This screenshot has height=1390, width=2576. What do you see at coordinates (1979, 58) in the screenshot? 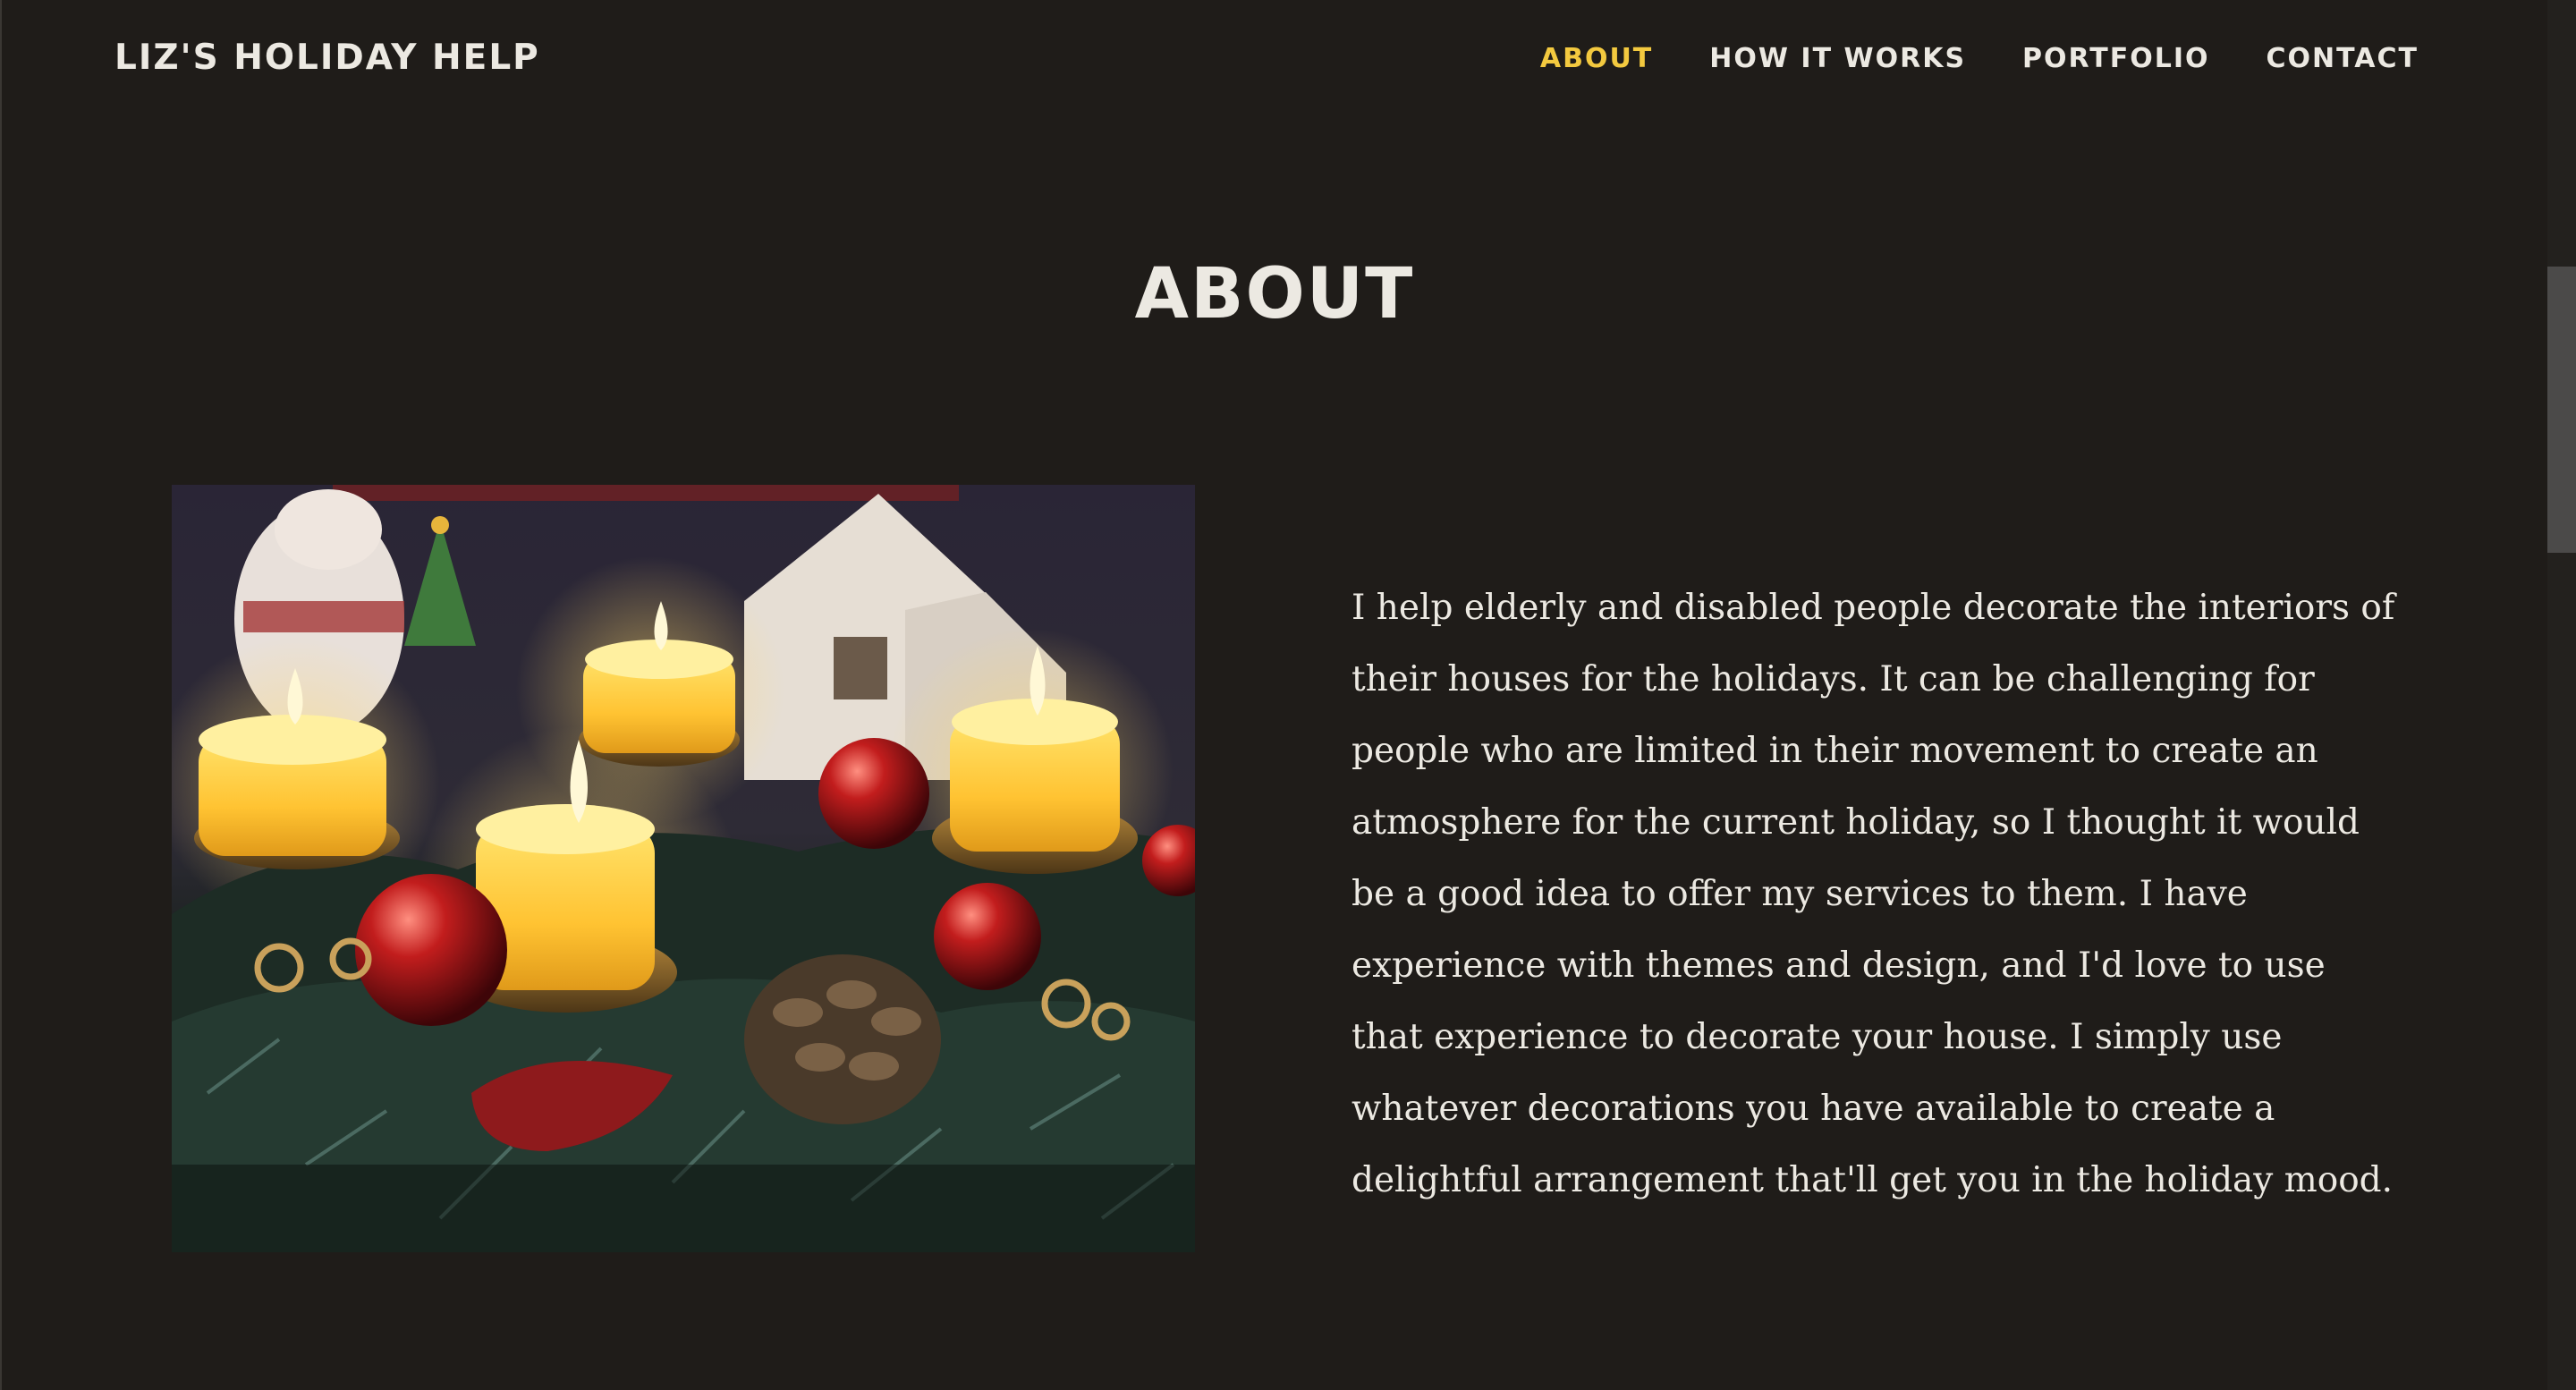
I see `main-nav: ABOUT HOW IT WORKS PORTFOLIO CONTACT` at bounding box center [1979, 58].